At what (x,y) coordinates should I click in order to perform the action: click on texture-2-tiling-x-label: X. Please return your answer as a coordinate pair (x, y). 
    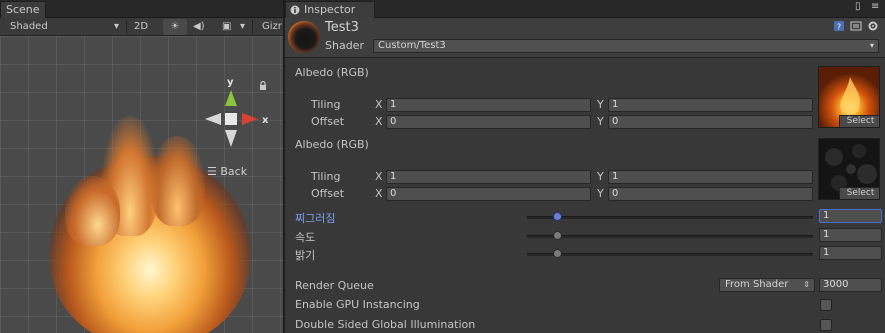
    Looking at the image, I should click on (379, 176).